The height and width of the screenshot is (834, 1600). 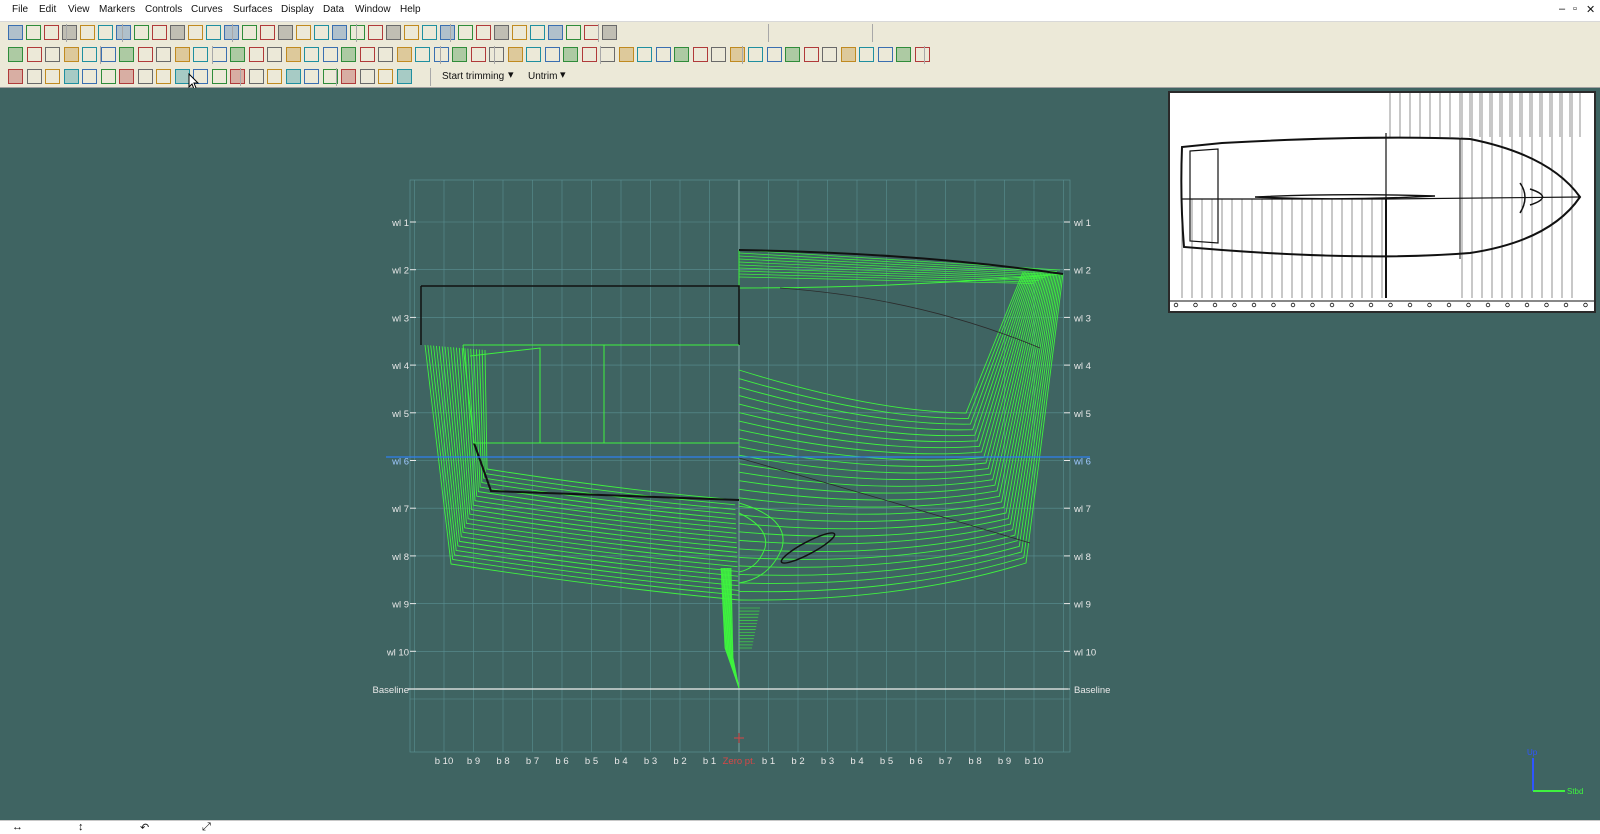 I want to click on menu-surfaces: Surfaces, so click(x=252, y=9).